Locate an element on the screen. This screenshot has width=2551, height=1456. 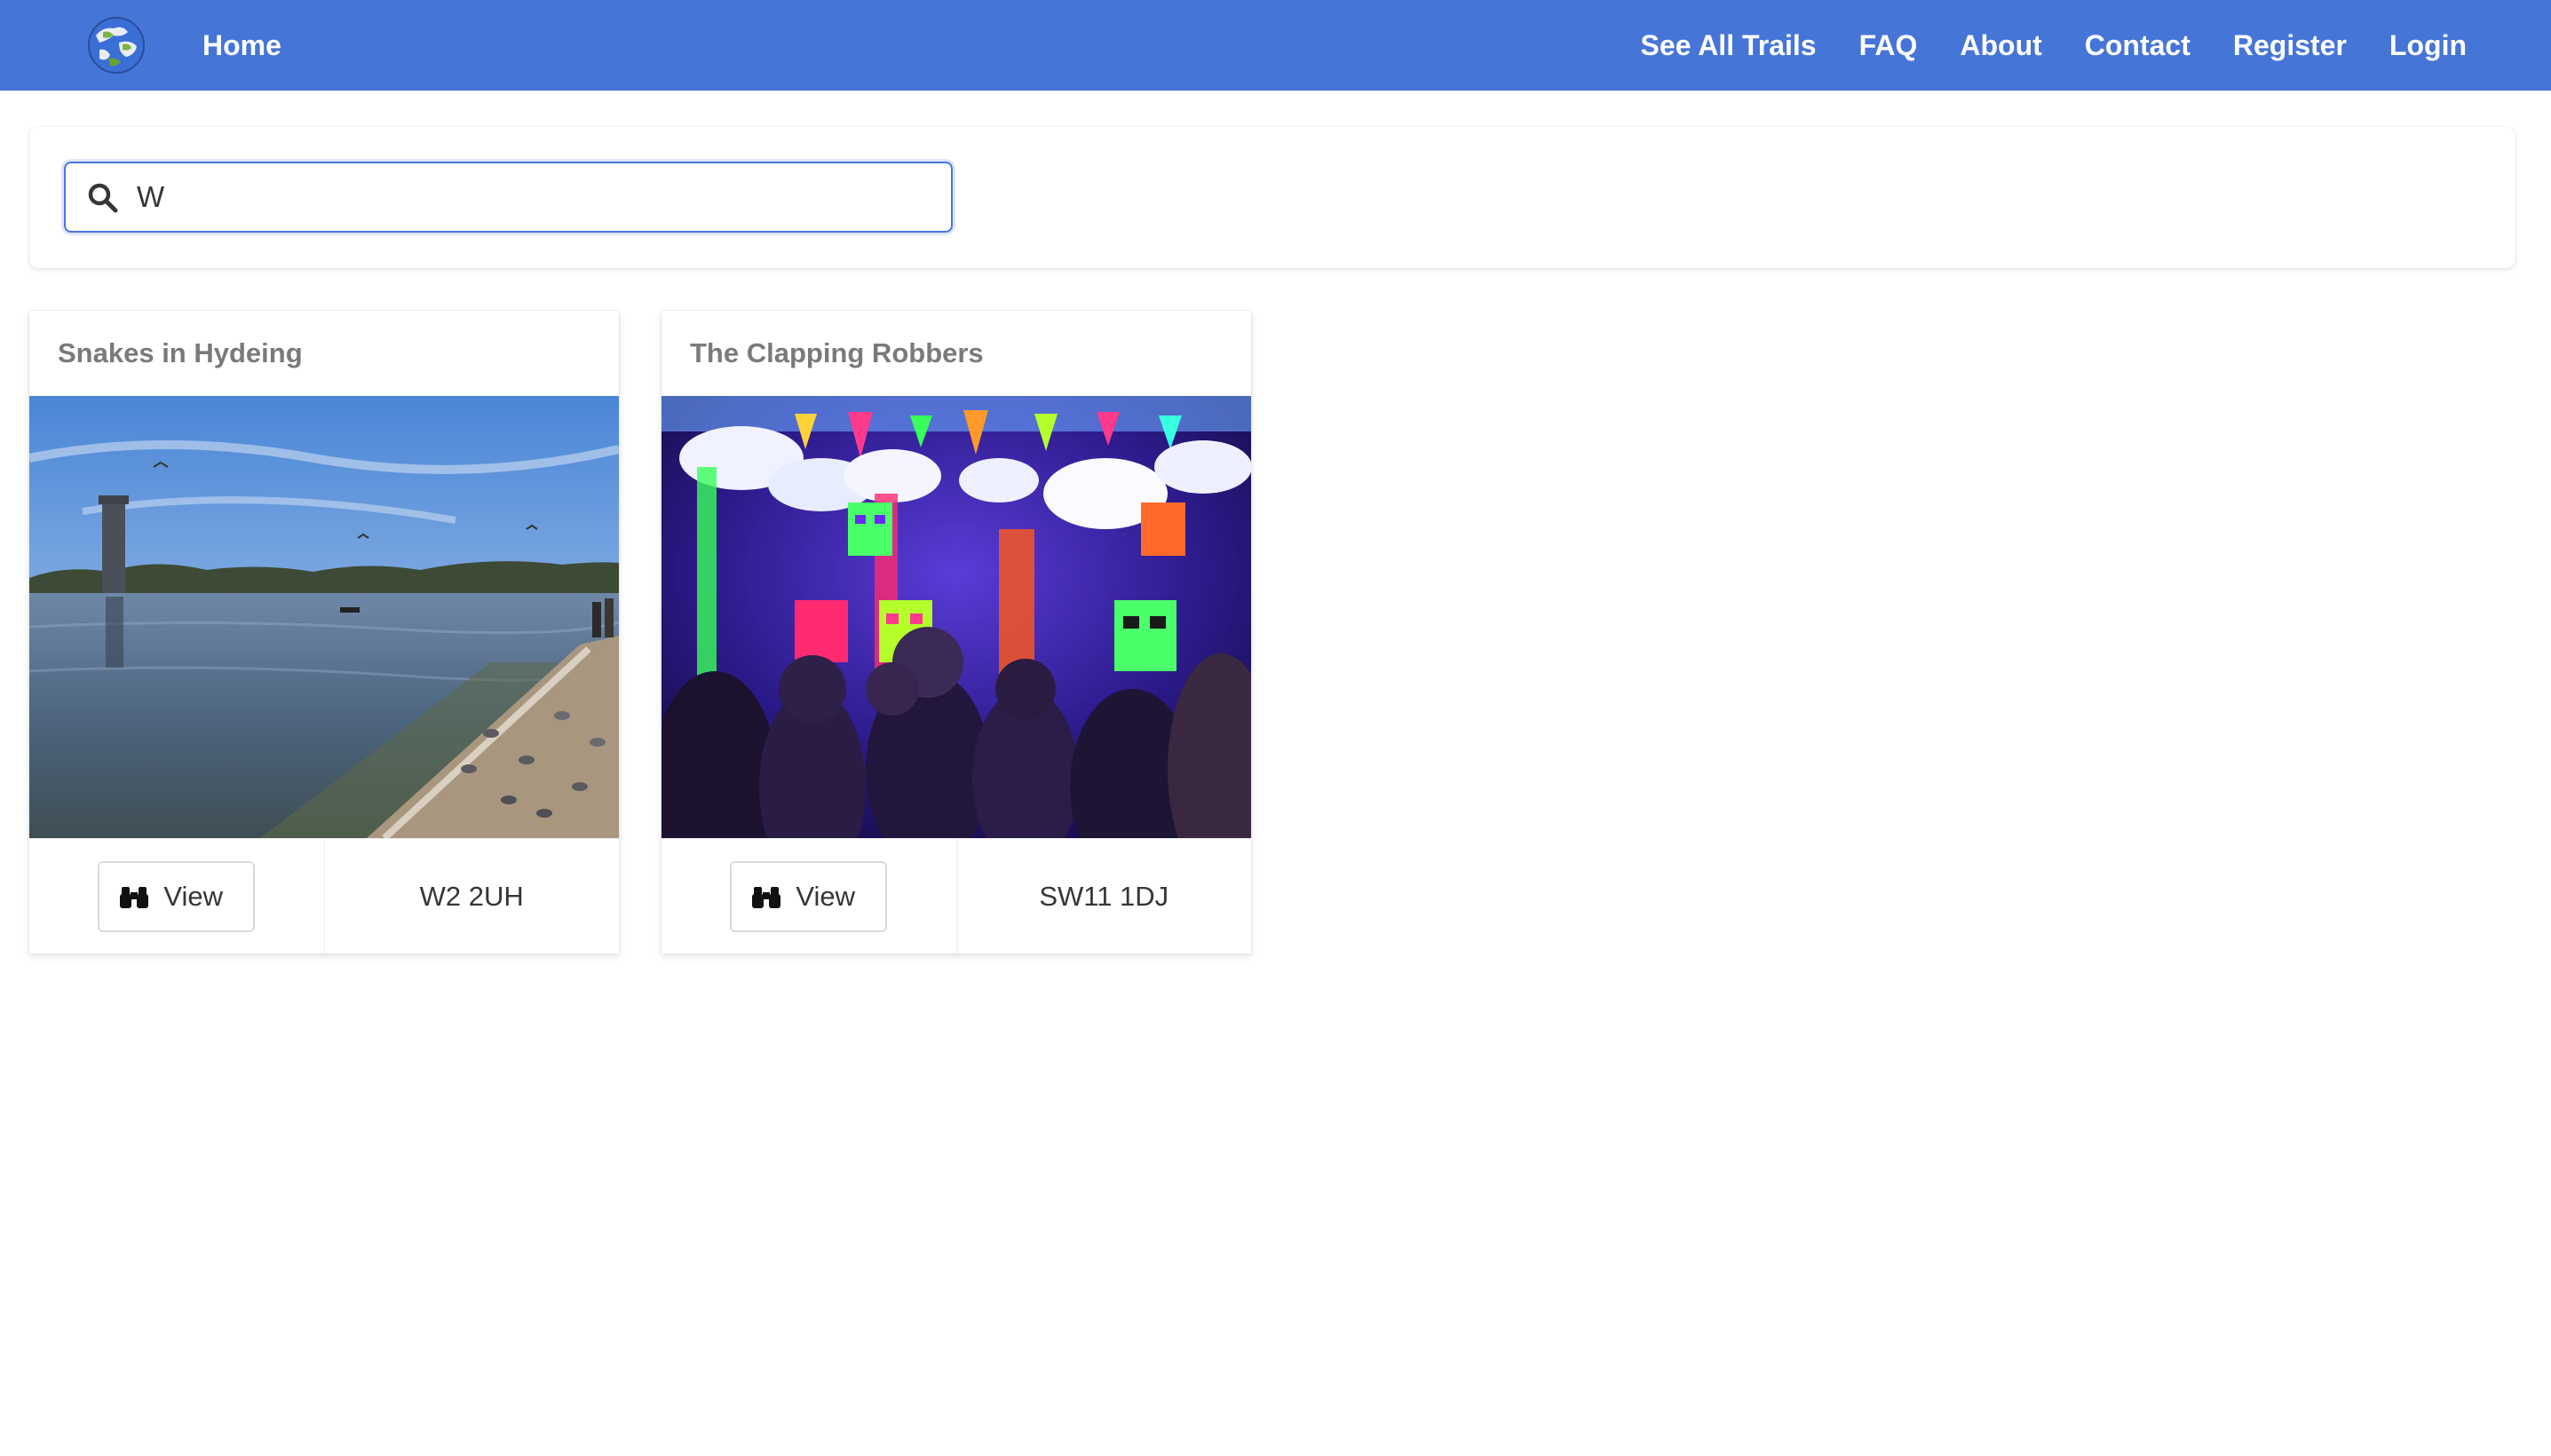
nav-link-register: Register is located at coordinates (2290, 45).